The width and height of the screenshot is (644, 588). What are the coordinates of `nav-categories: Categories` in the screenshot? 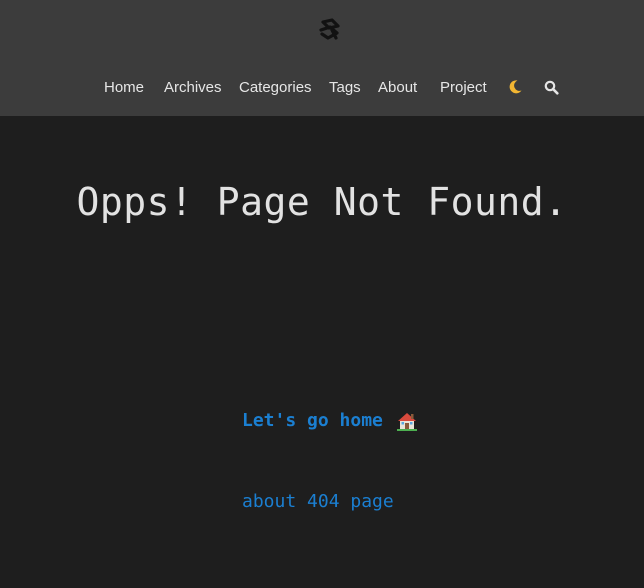 It's located at (275, 88).